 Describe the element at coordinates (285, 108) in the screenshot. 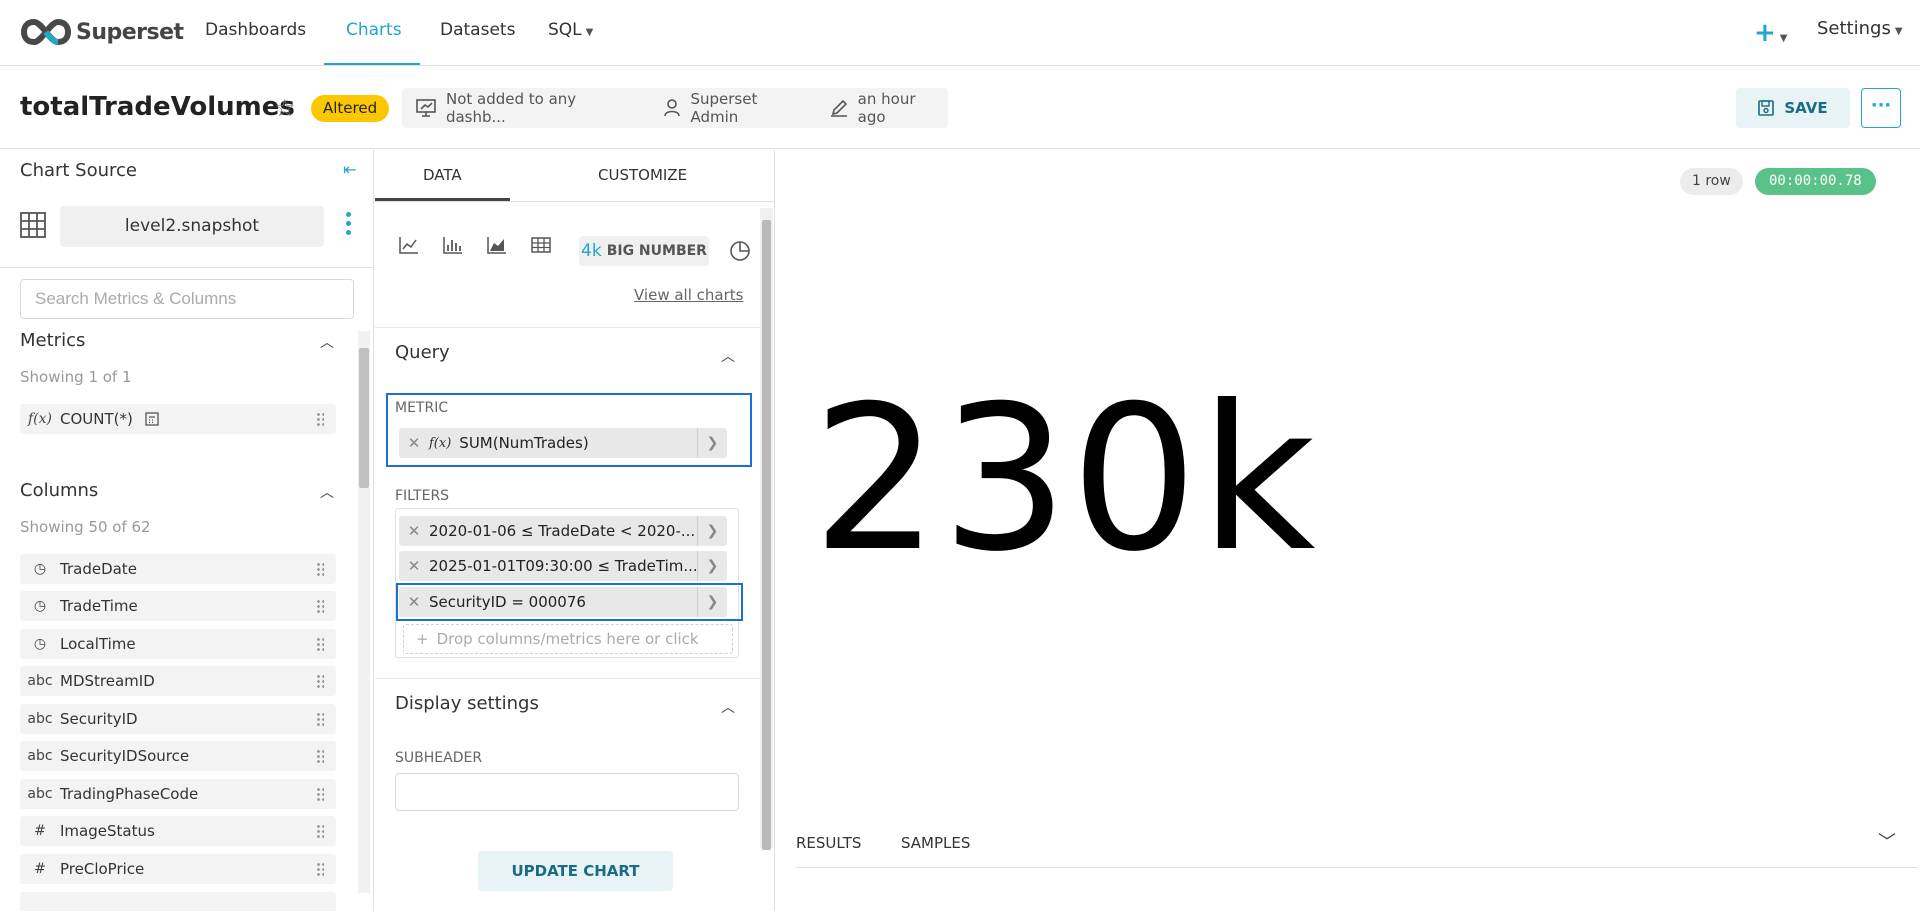

I see `star-icon: ☆` at that location.